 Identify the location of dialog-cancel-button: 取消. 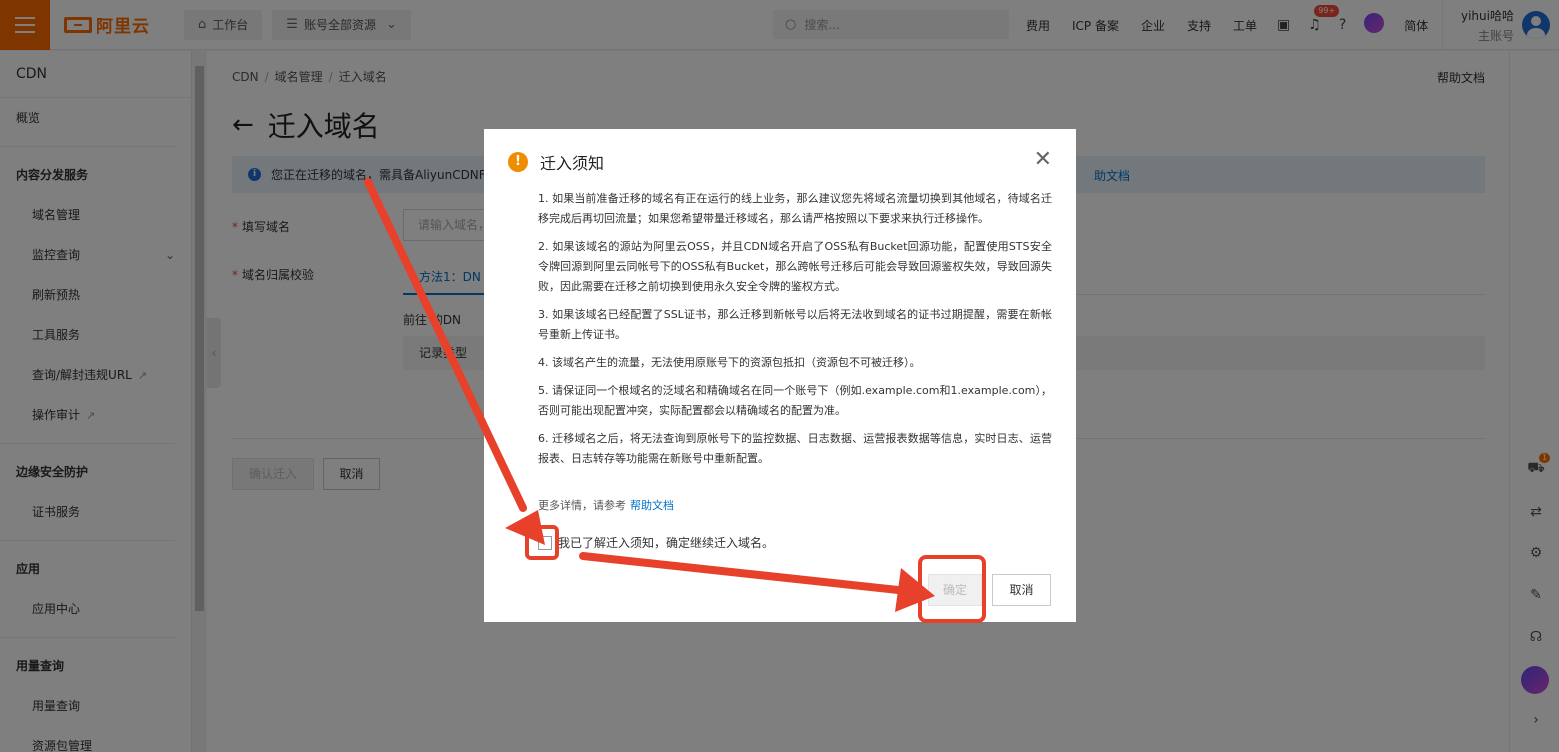
(1021, 590).